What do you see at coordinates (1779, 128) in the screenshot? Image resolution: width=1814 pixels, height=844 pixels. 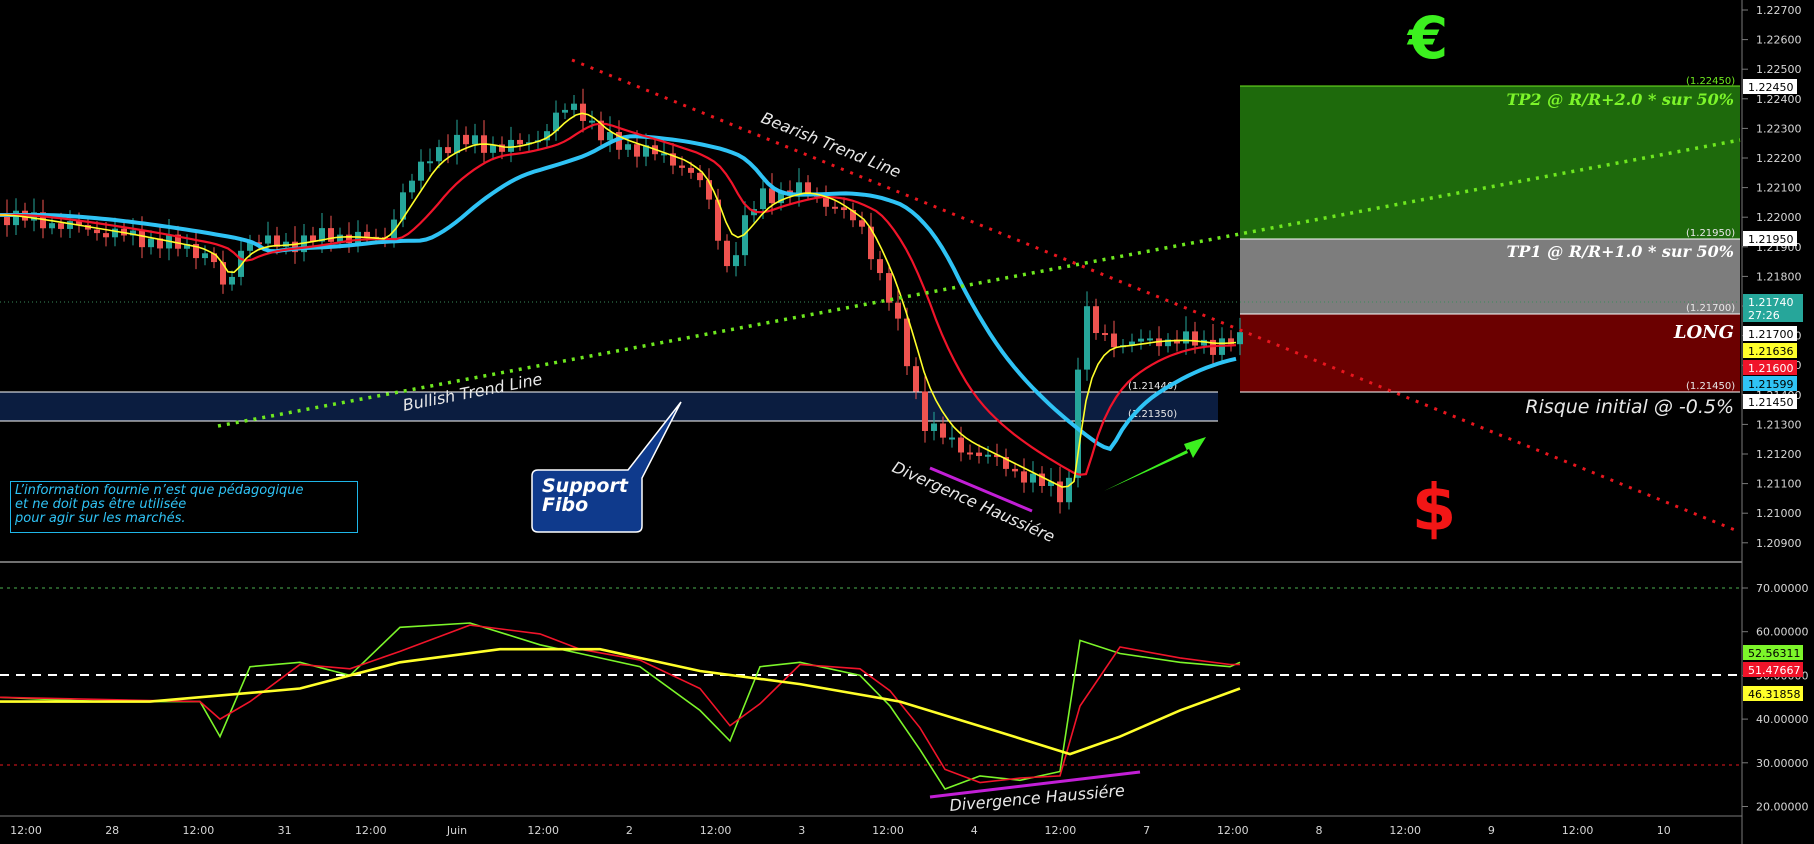 I see `price-tick-label: 1.22300` at bounding box center [1779, 128].